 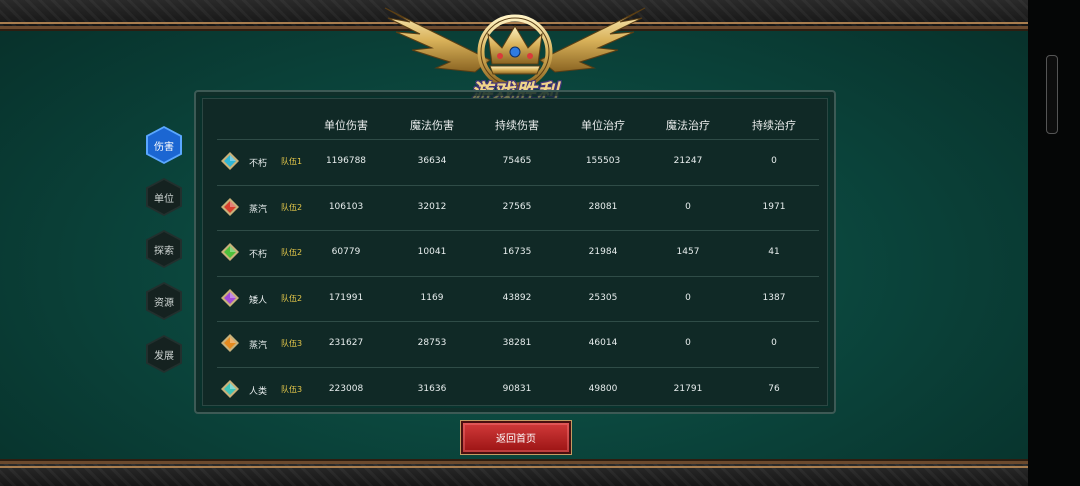 I want to click on cell-magic-damage: 10041, so click(x=432, y=252).